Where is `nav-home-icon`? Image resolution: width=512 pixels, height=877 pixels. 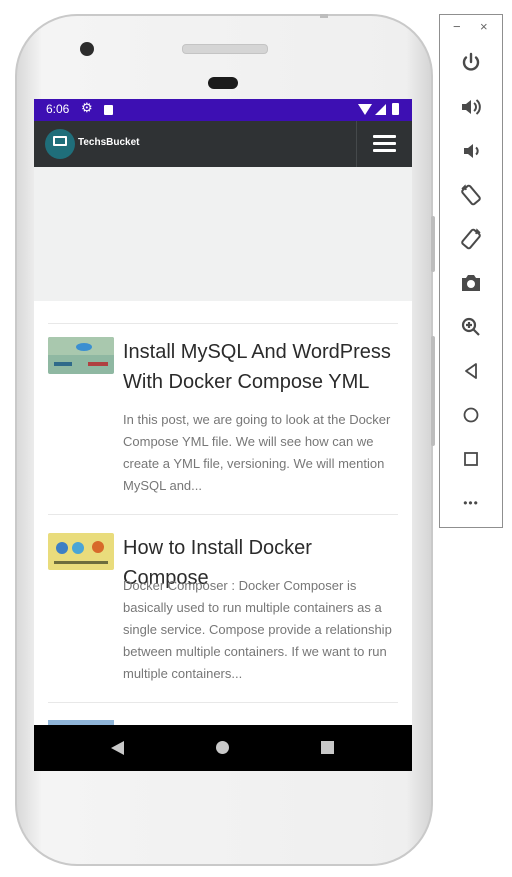 nav-home-icon is located at coordinates (222, 747).